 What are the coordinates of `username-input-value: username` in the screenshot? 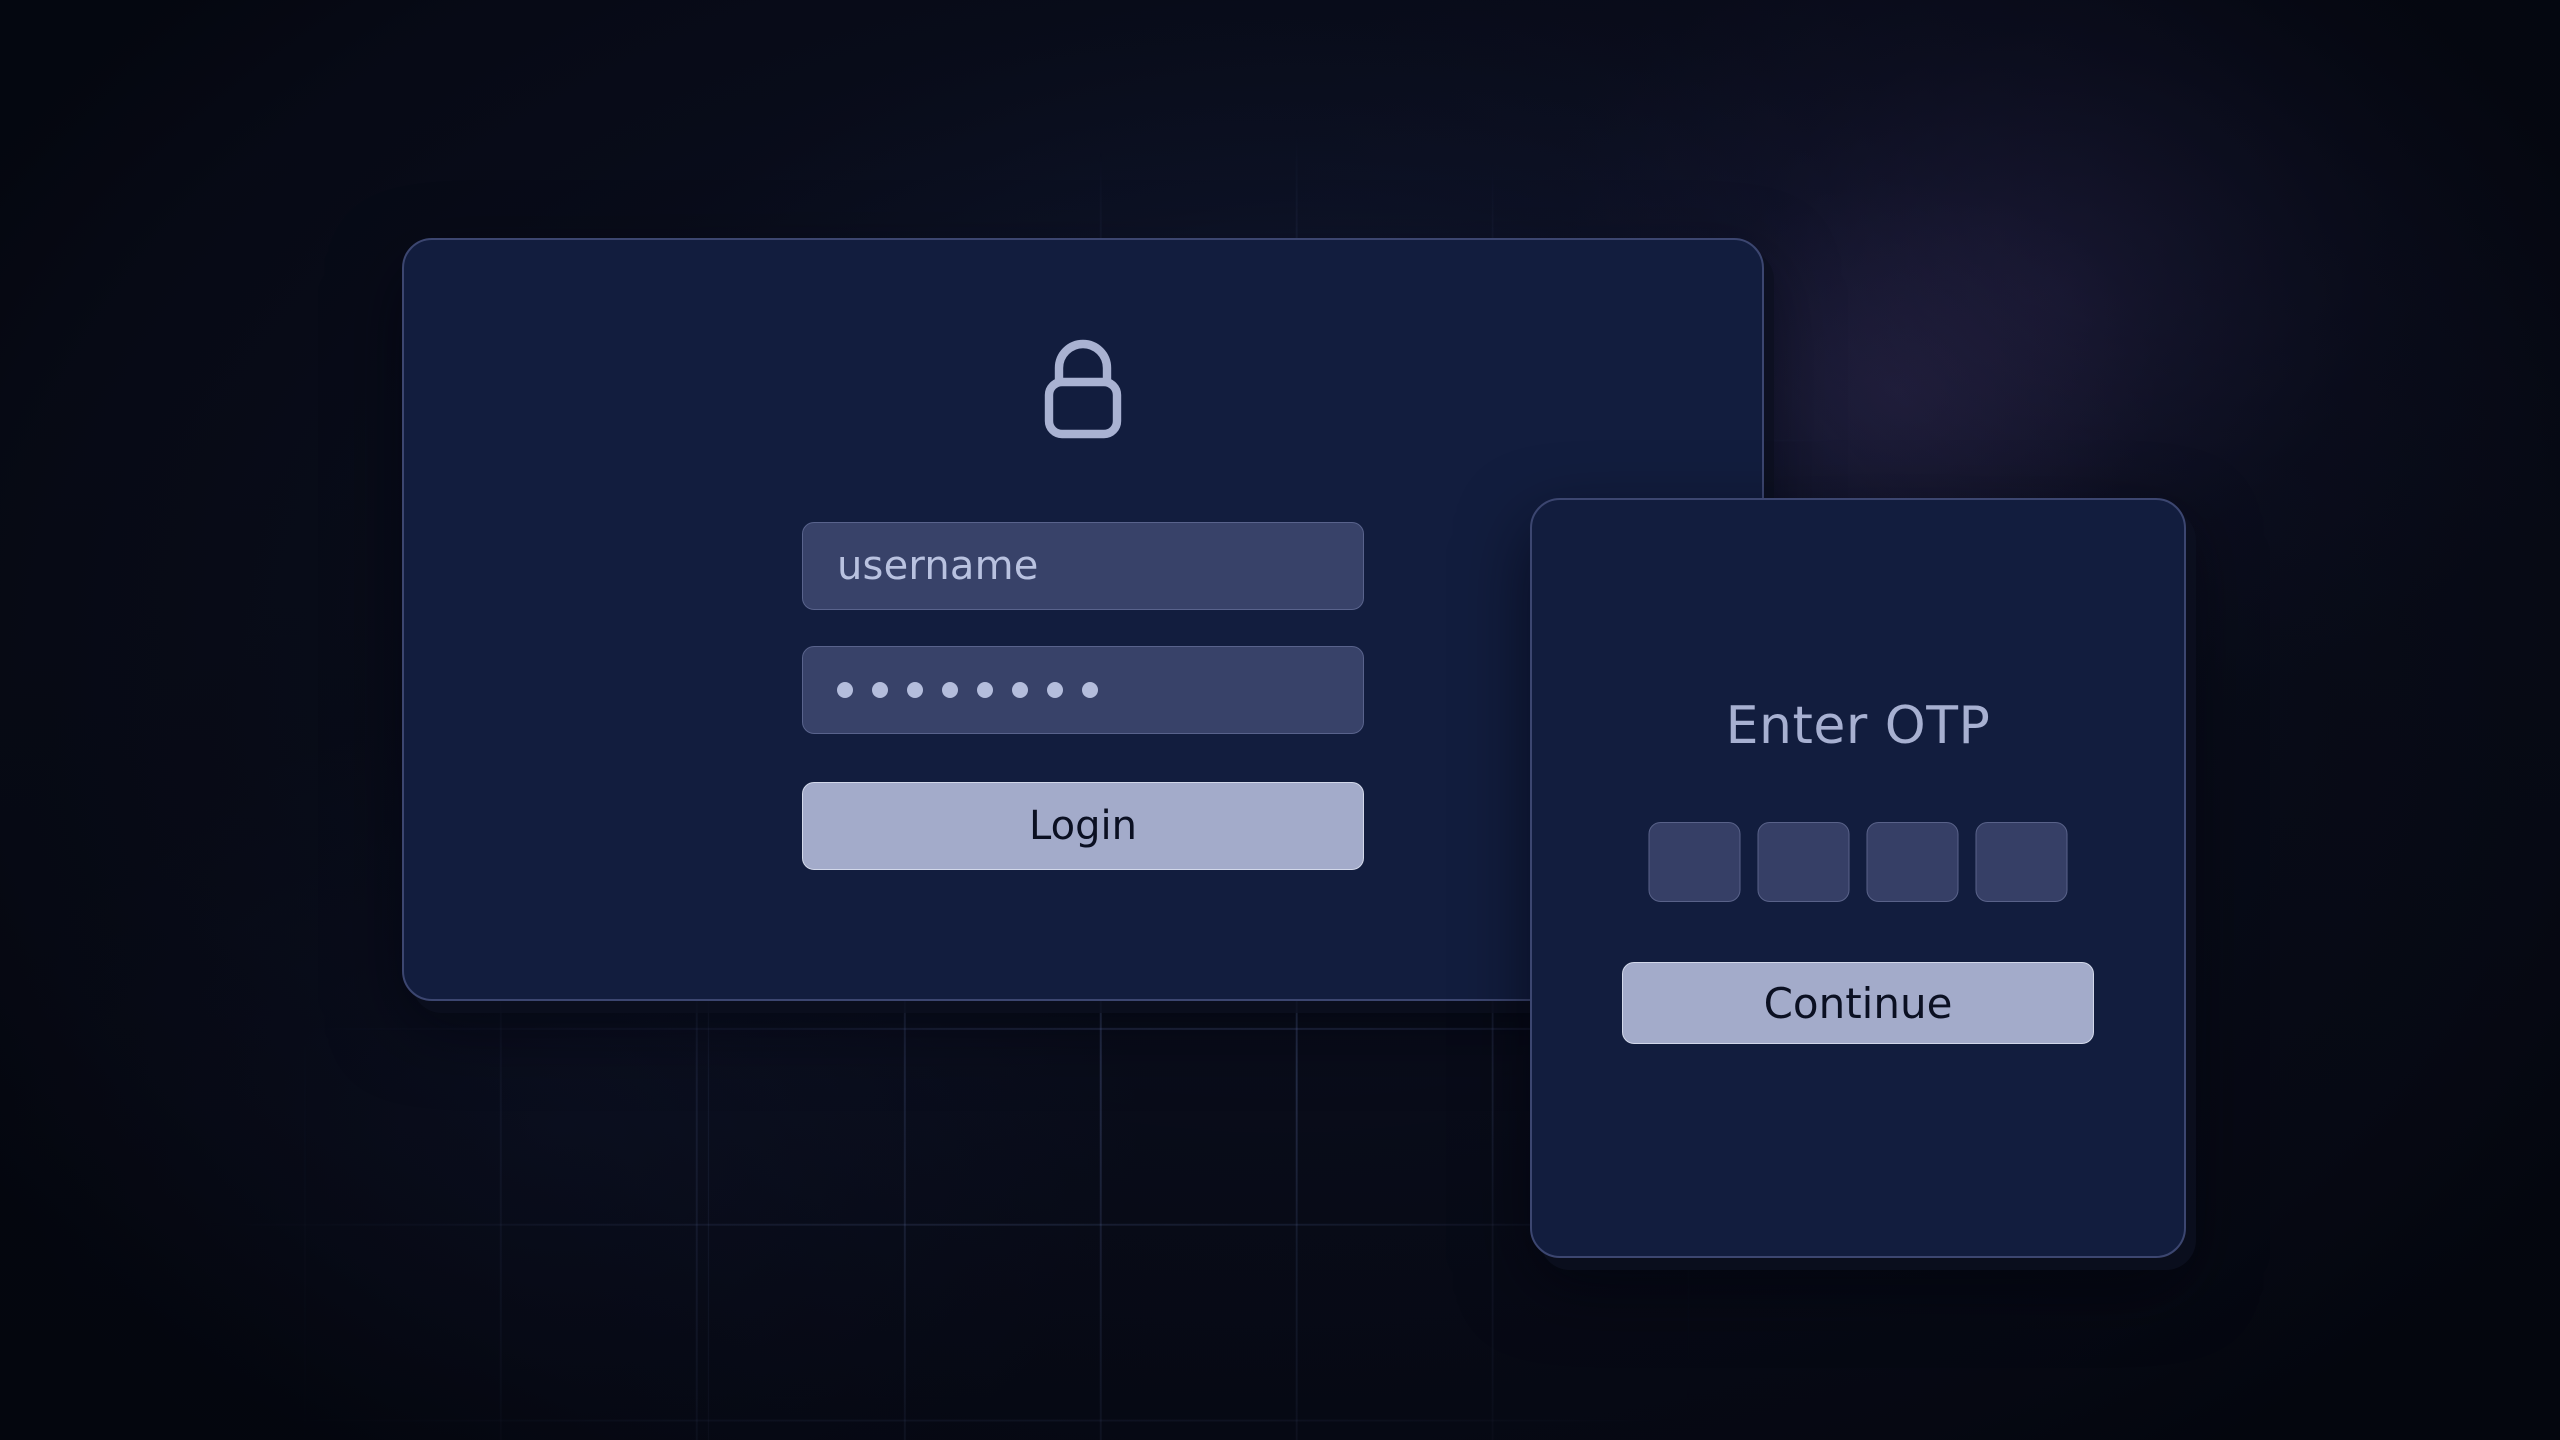 It's located at (938, 566).